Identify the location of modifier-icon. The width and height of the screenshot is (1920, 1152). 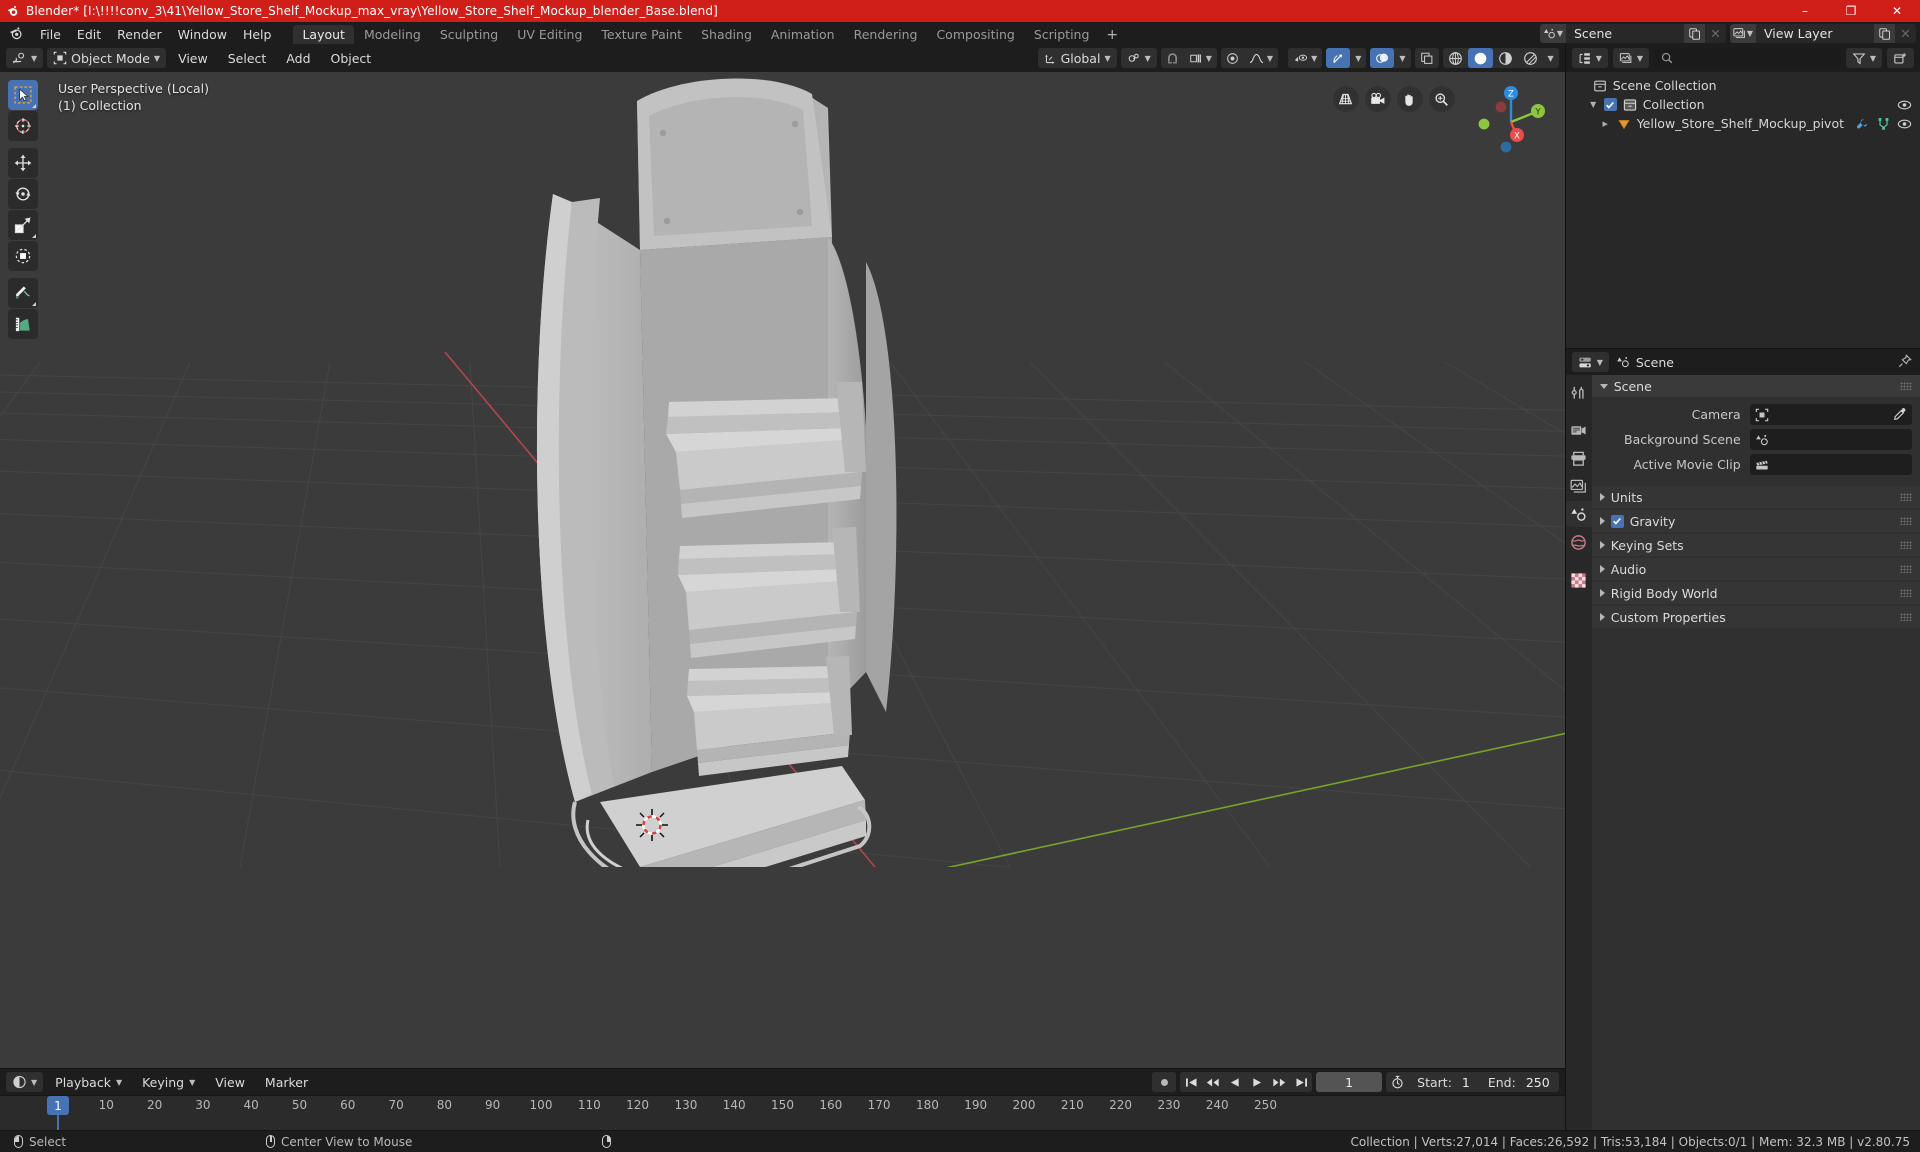
(1862, 124).